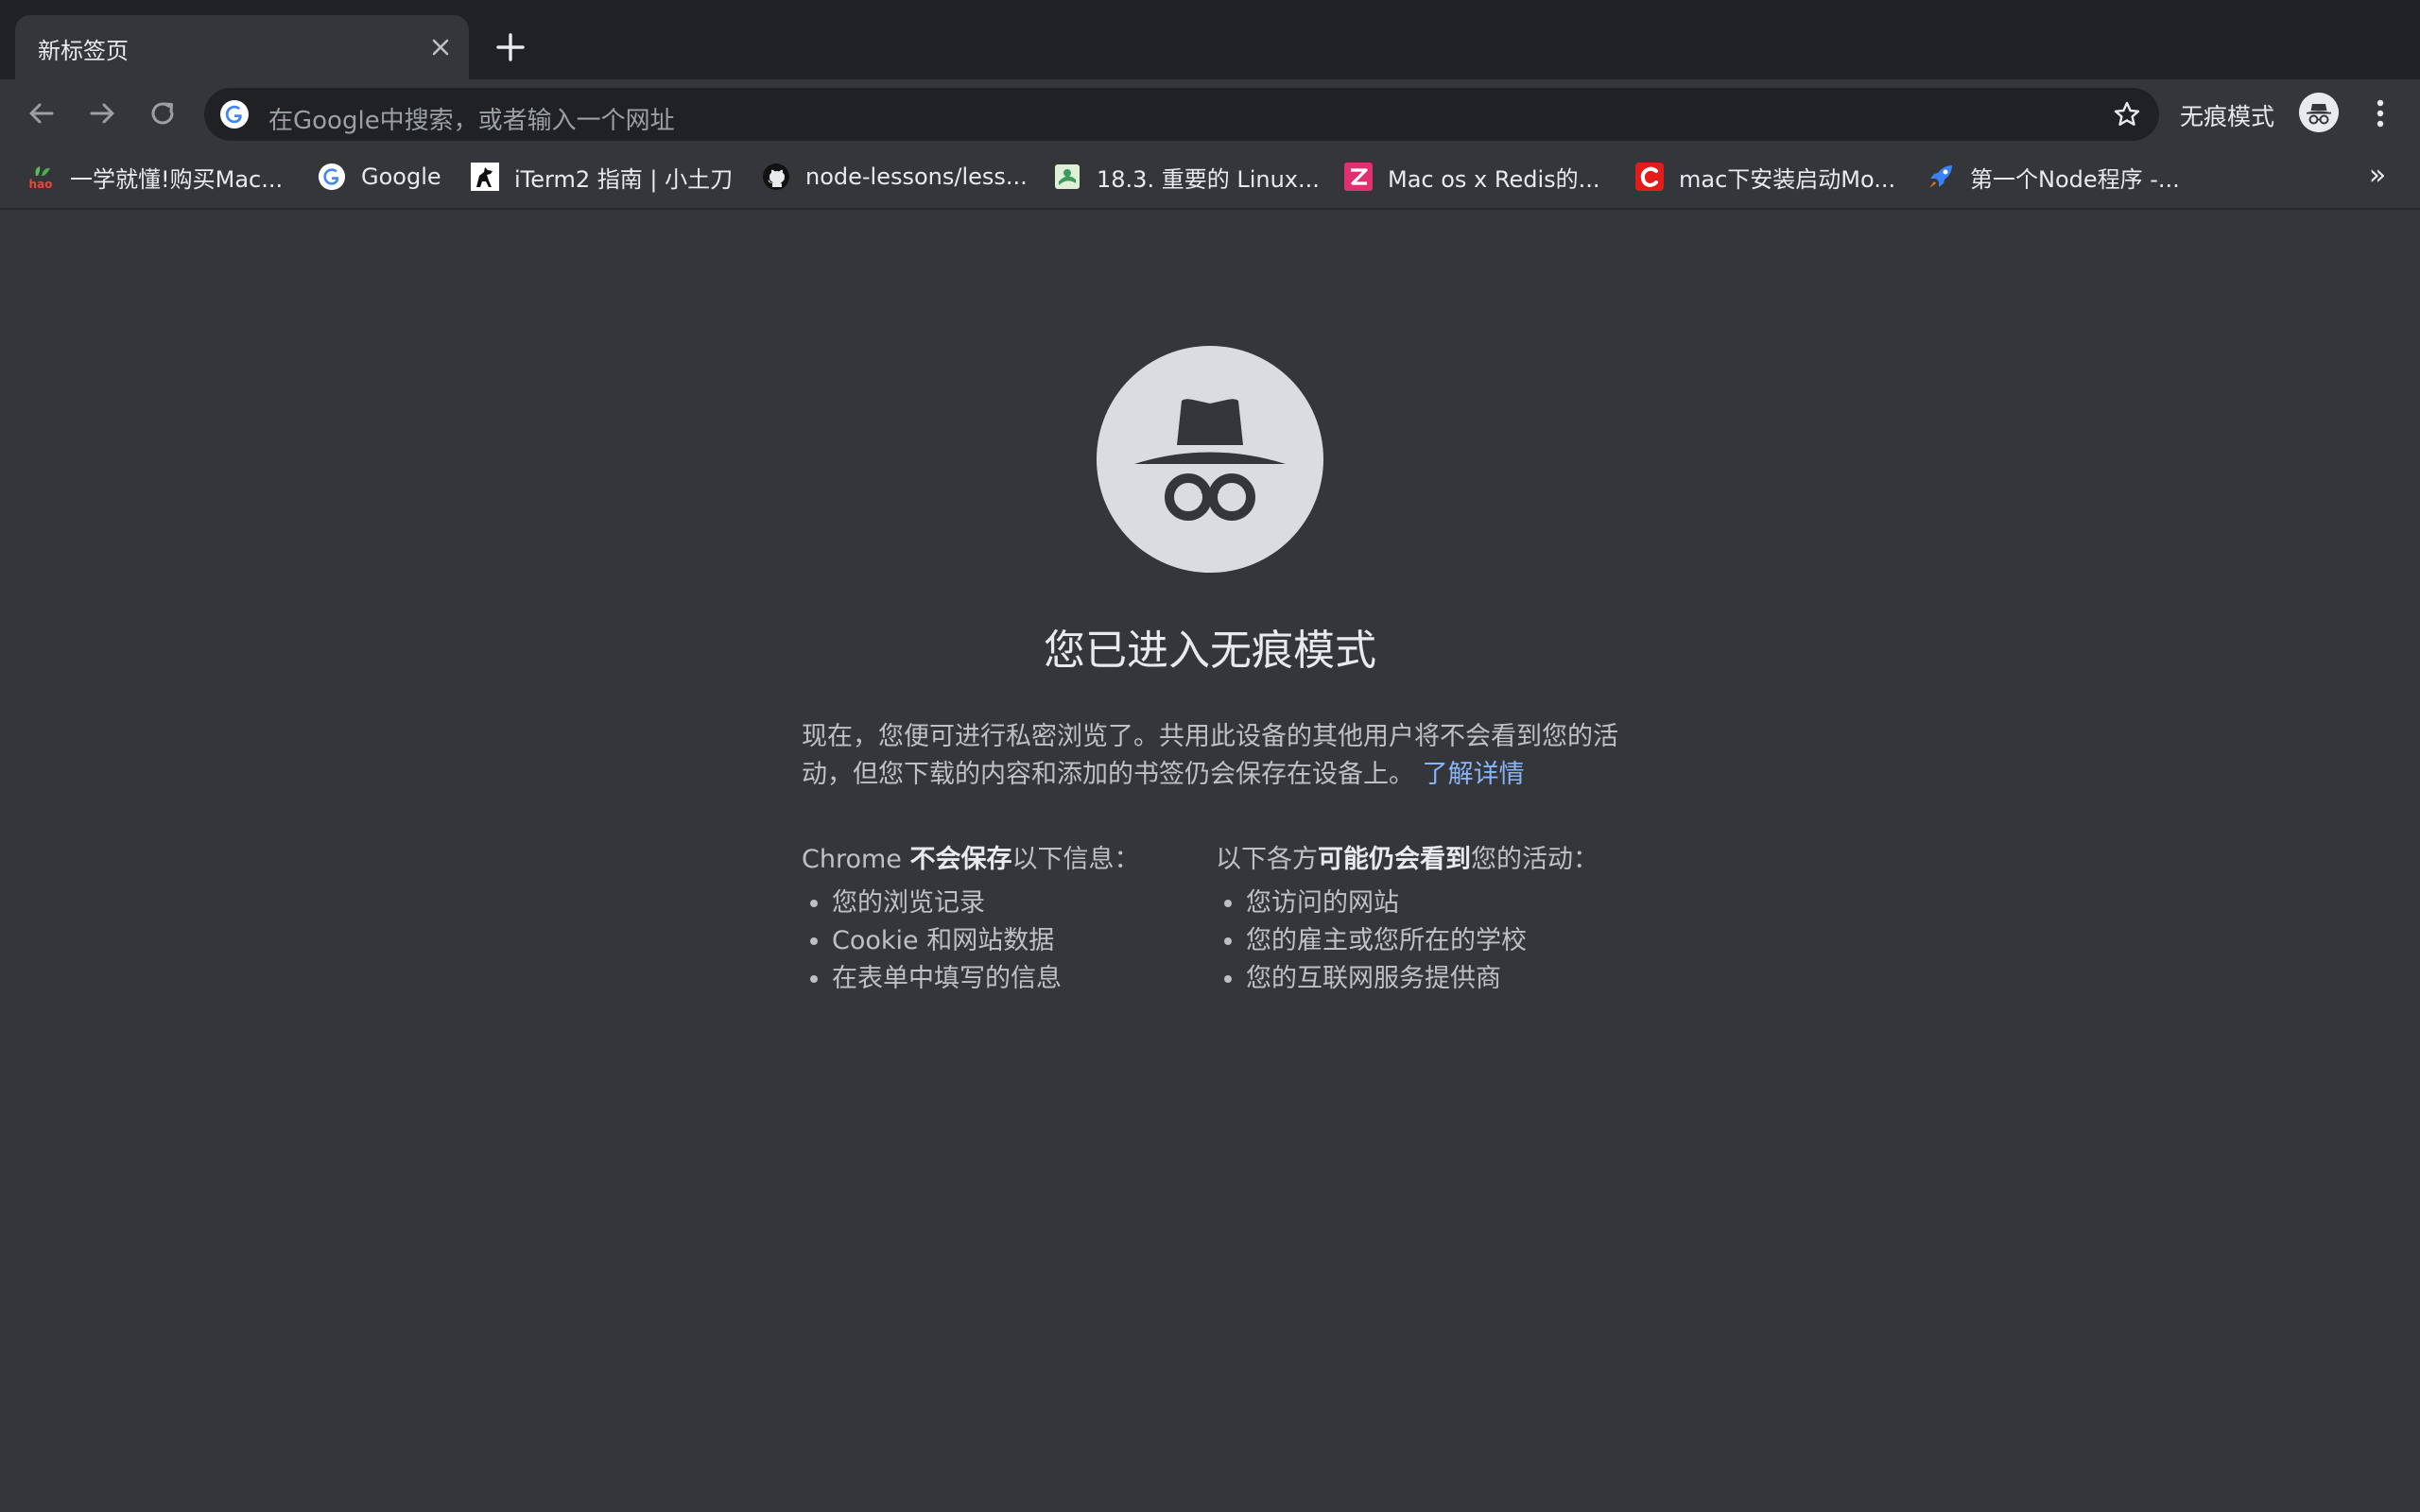 The height and width of the screenshot is (1512, 2420). I want to click on svg-text: hao, so click(41, 184).